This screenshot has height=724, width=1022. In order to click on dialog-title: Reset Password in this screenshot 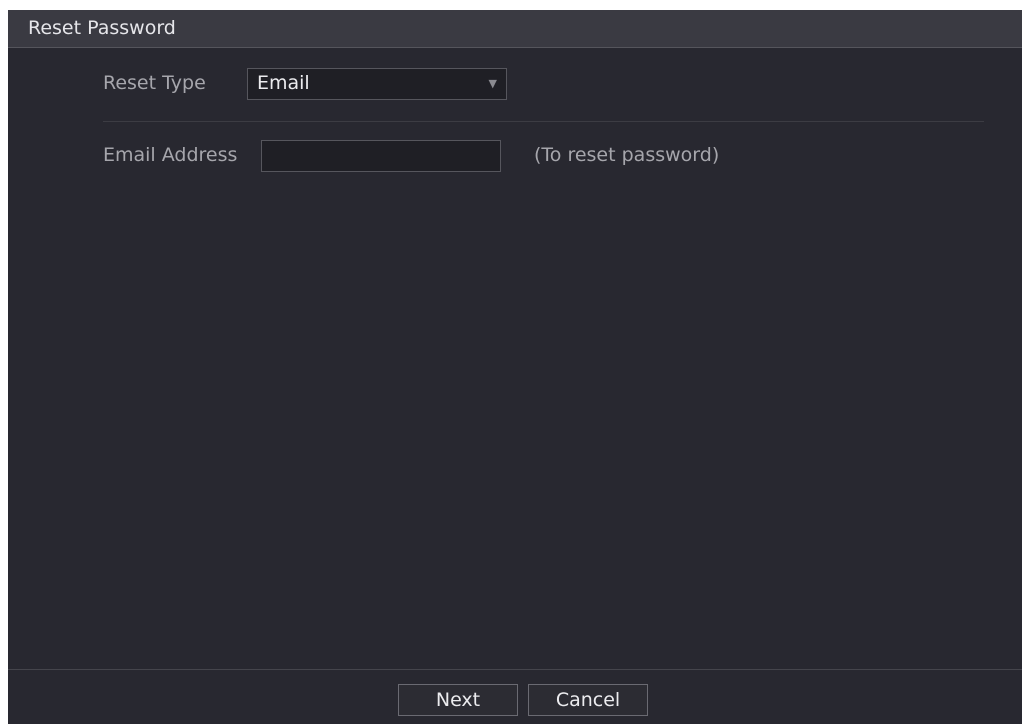, I will do `click(102, 28)`.